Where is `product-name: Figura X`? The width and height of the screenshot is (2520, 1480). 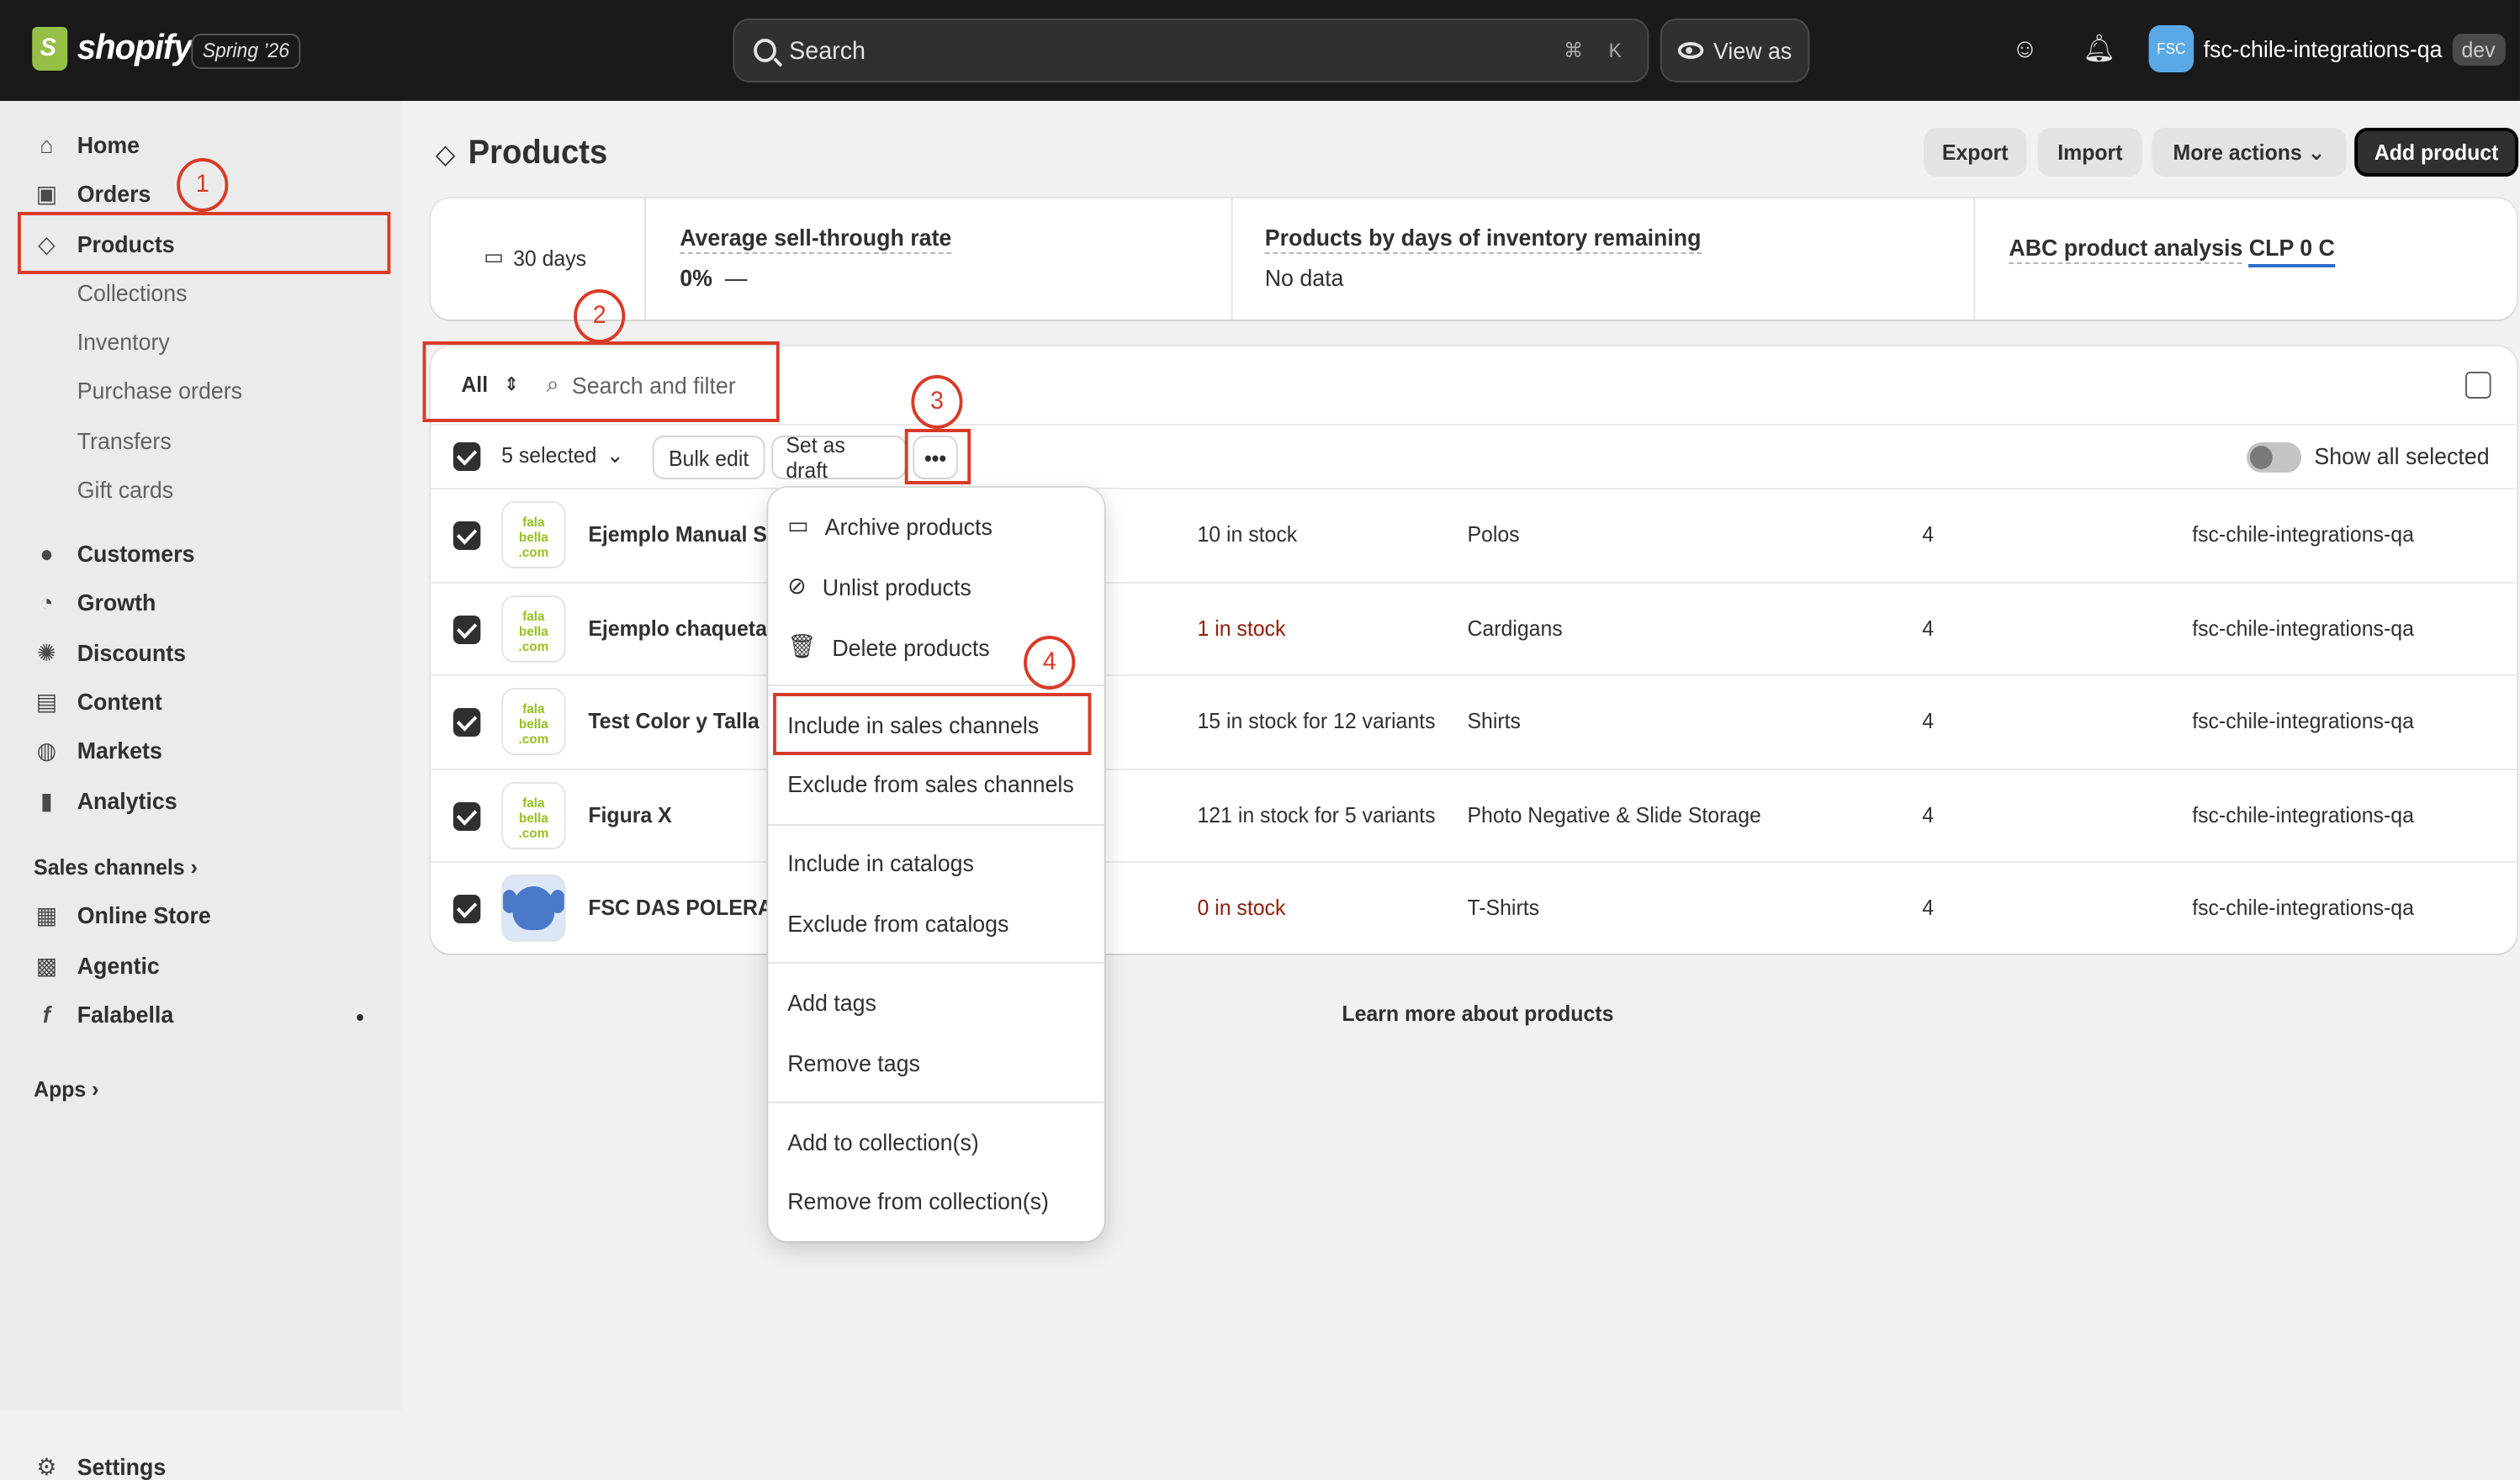
product-name: Figura X is located at coordinates (629, 815).